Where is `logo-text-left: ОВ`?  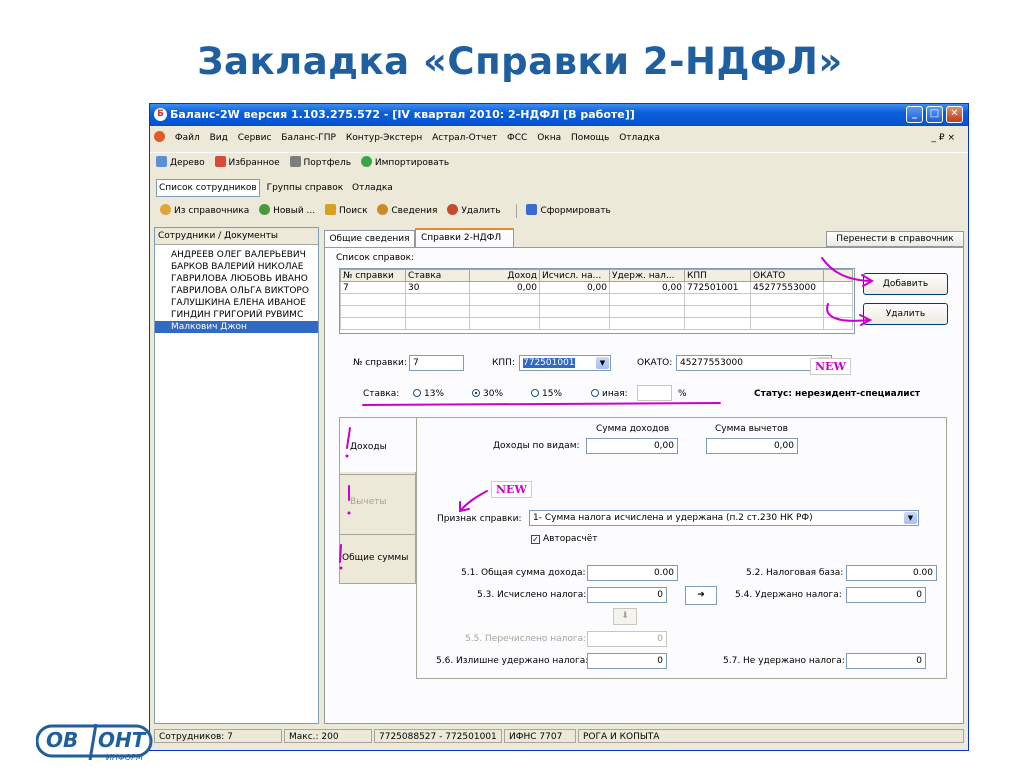 logo-text-left: ОВ is located at coordinates (62, 740).